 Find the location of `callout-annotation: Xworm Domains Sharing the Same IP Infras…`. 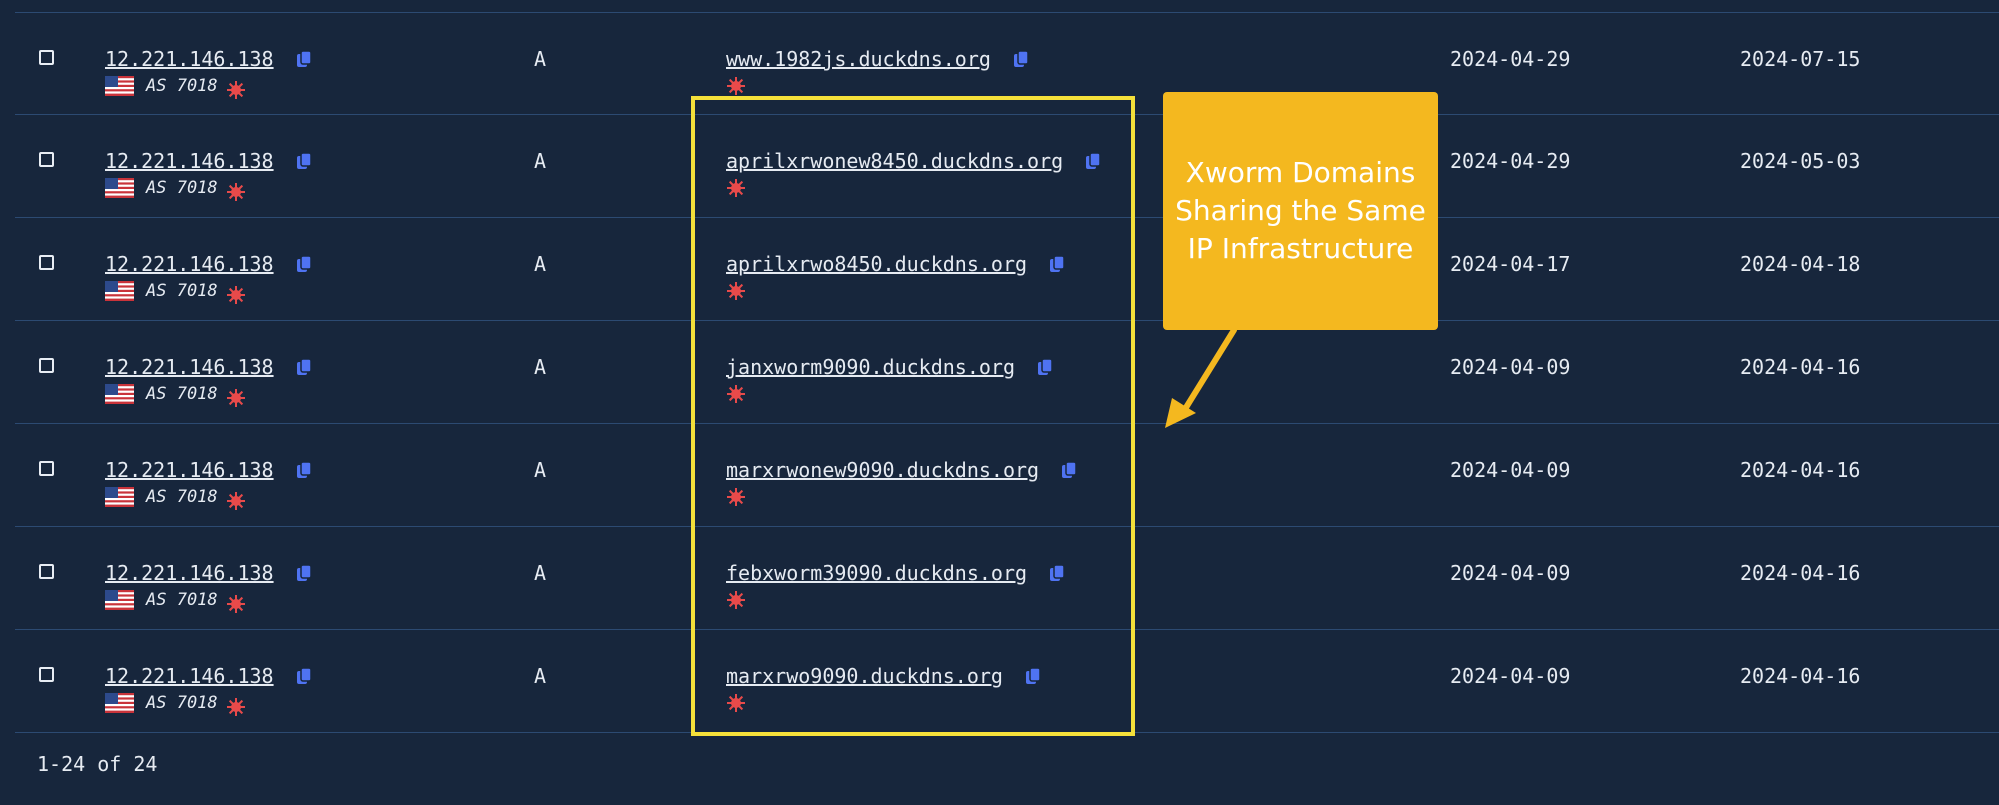

callout-annotation: Xworm Domains Sharing the Same IP Infras… is located at coordinates (1300, 211).